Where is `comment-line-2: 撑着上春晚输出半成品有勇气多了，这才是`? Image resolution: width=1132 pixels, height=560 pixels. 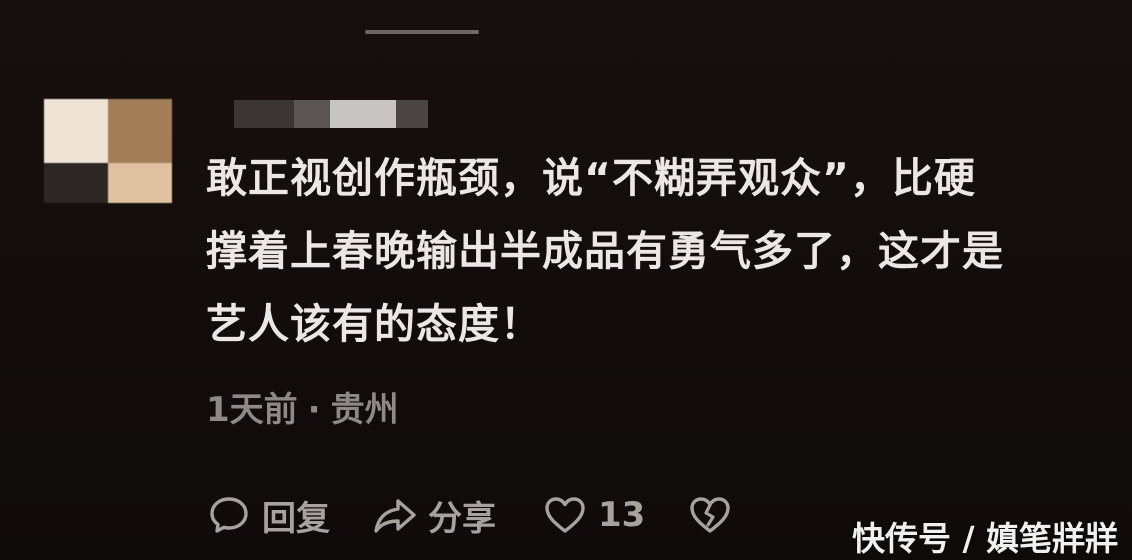
comment-line-2: 撑着上春晚输出半成品有勇气多了，这才是 is located at coordinates (605, 251).